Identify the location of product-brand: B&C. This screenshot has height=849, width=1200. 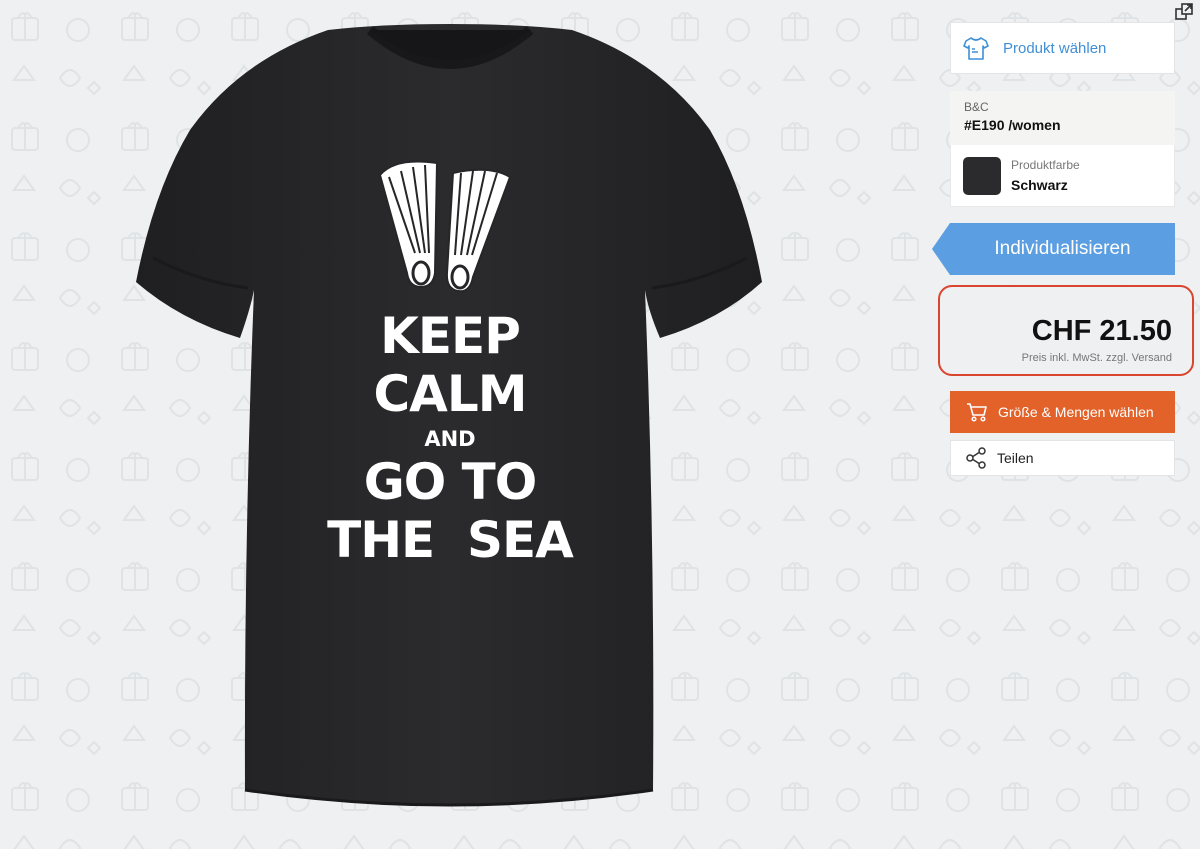
(976, 107).